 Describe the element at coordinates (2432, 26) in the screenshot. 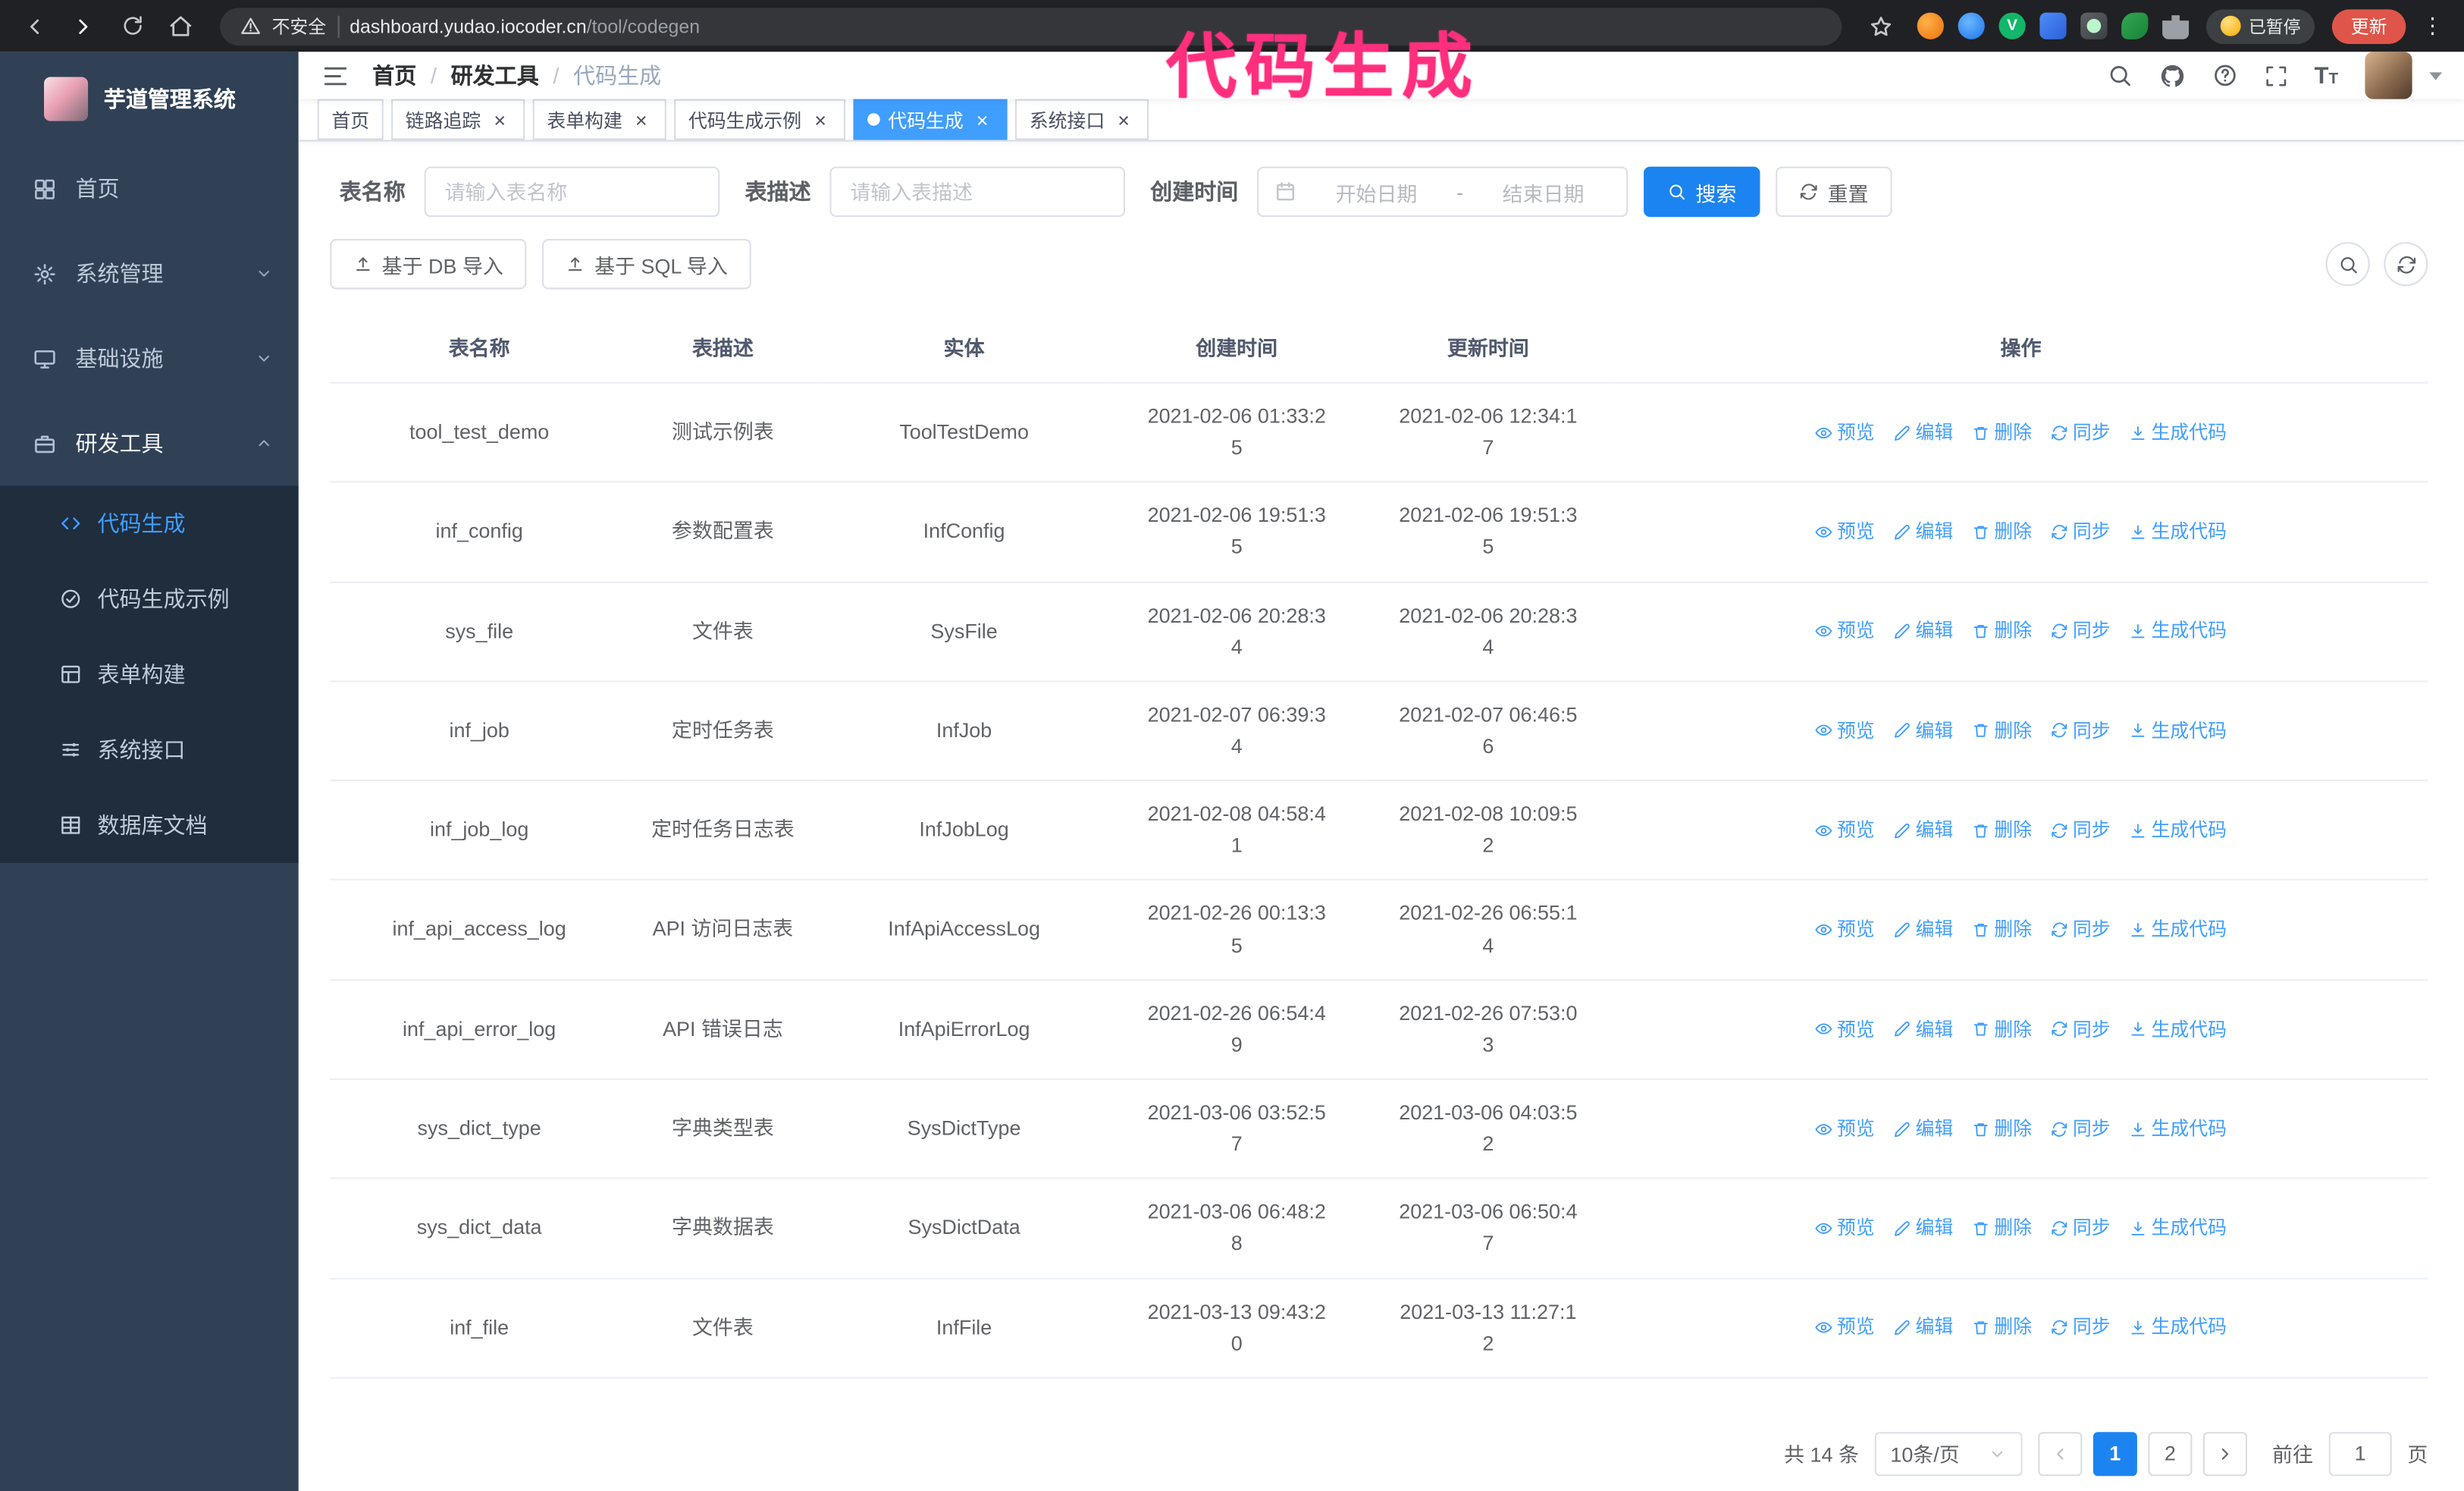

I see `menu-dots-icon: ⋮` at that location.